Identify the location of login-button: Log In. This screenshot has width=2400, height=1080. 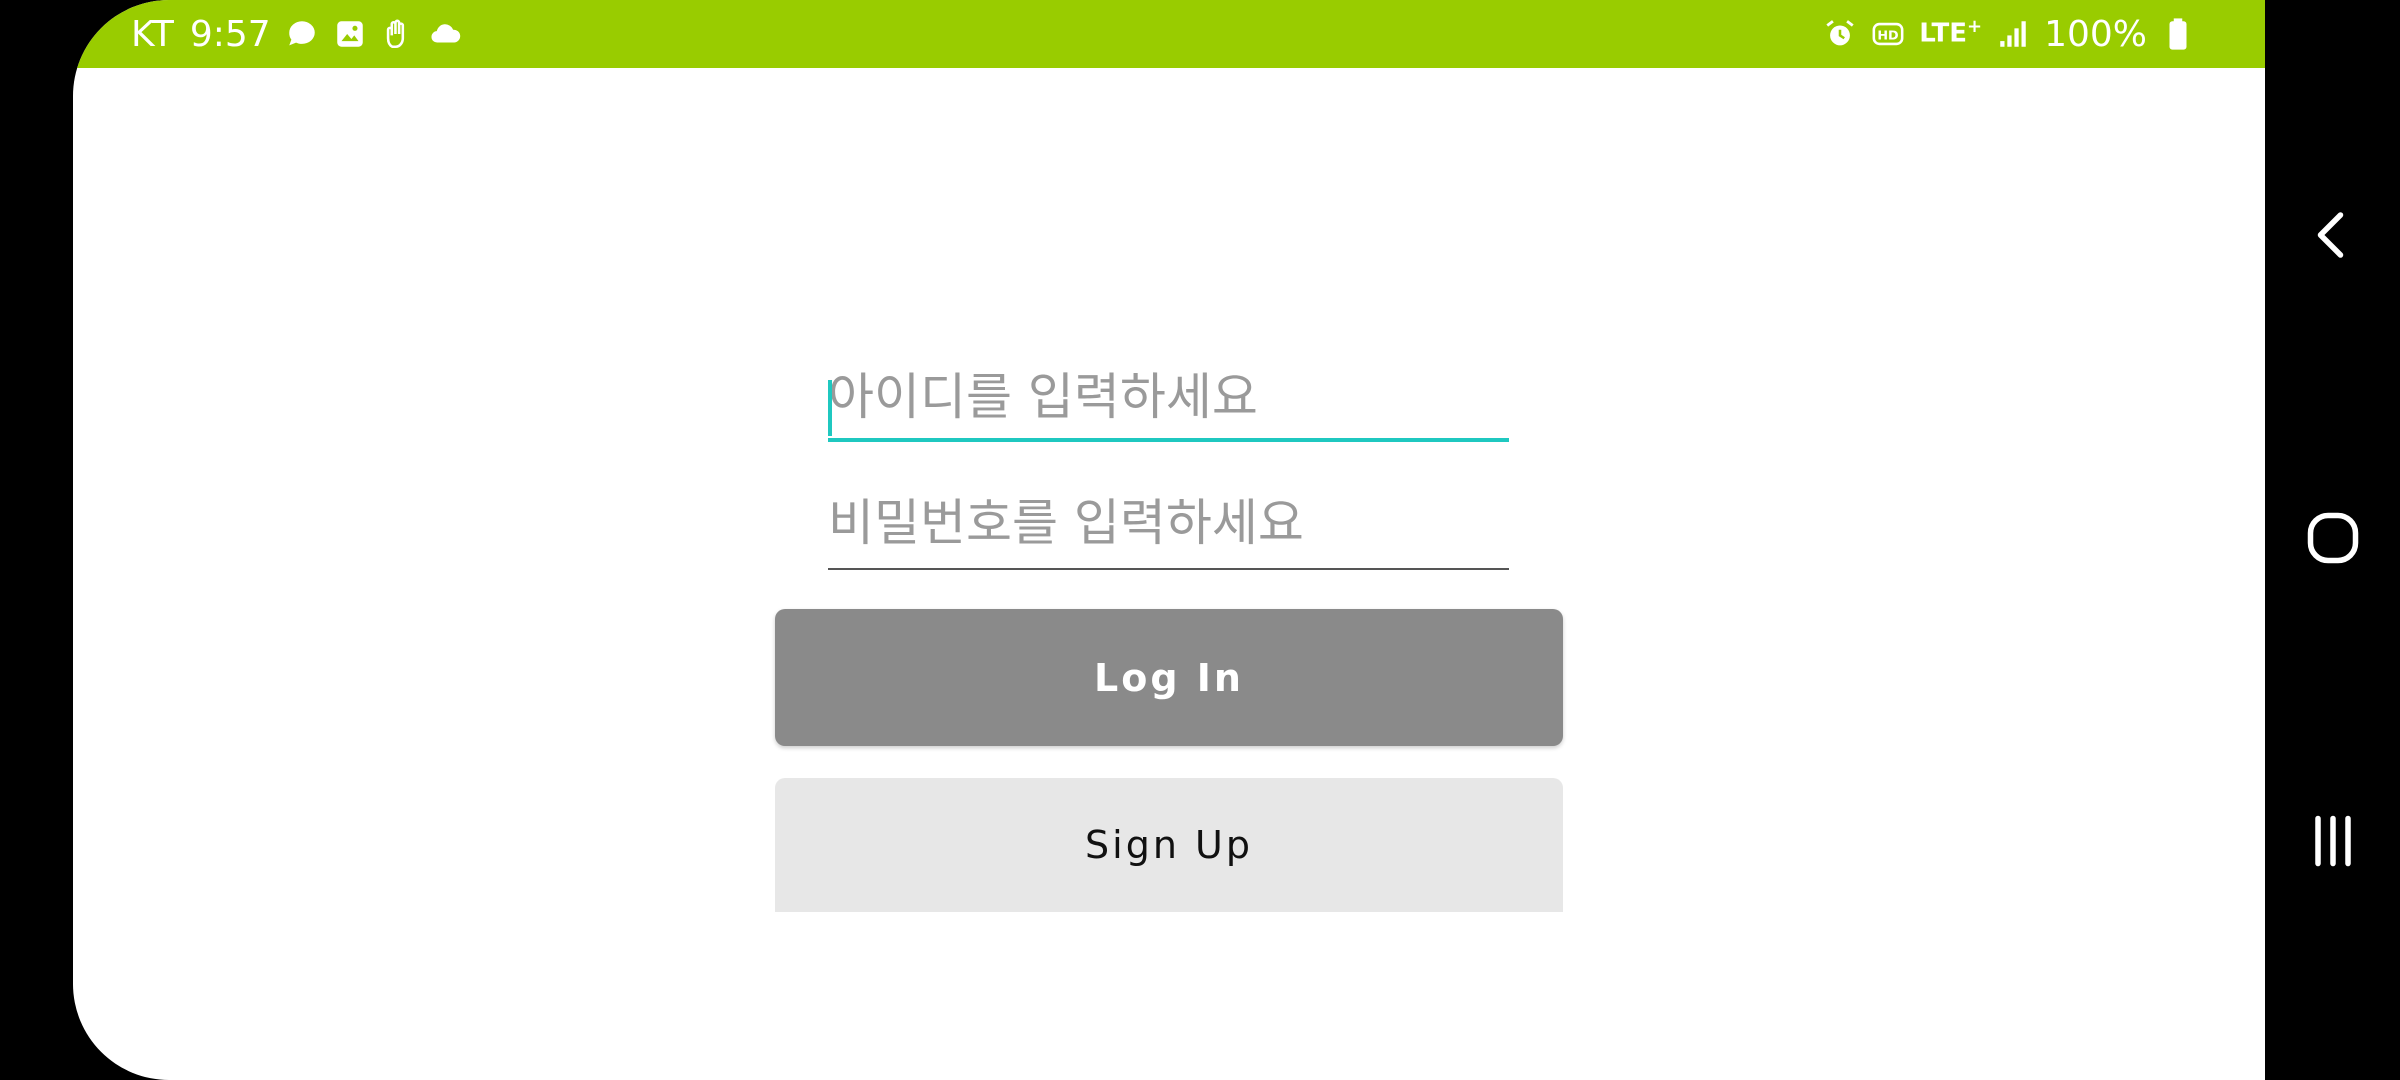
(1169, 677).